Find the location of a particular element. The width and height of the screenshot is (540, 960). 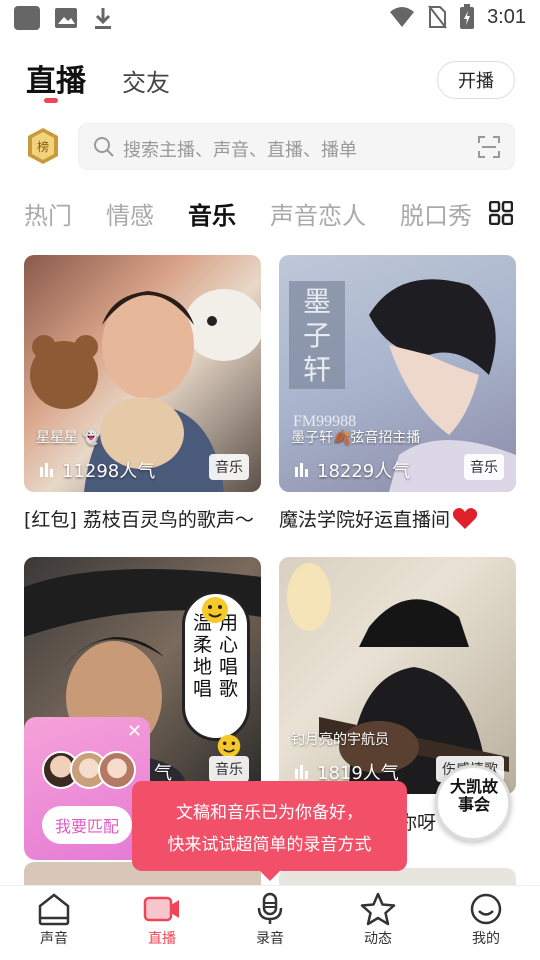

live-room-card: 墨子轩 FM99988 墨子轩🍂弦音招主播 18229人气 音乐 is located at coordinates (397, 373).